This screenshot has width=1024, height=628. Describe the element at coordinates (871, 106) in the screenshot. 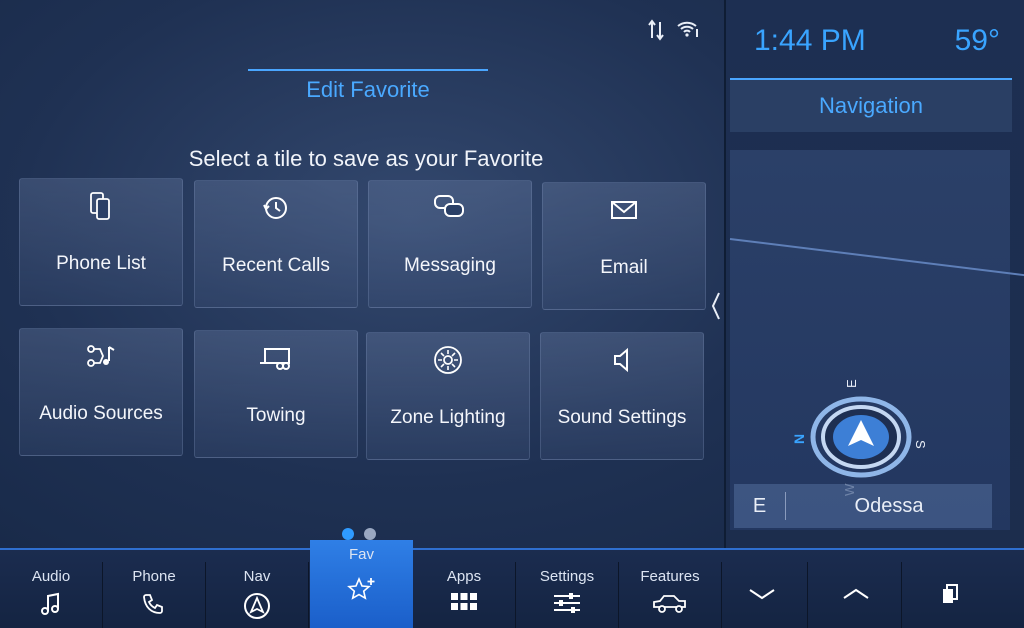

I see `navigation-panel-title: Navigation` at that location.